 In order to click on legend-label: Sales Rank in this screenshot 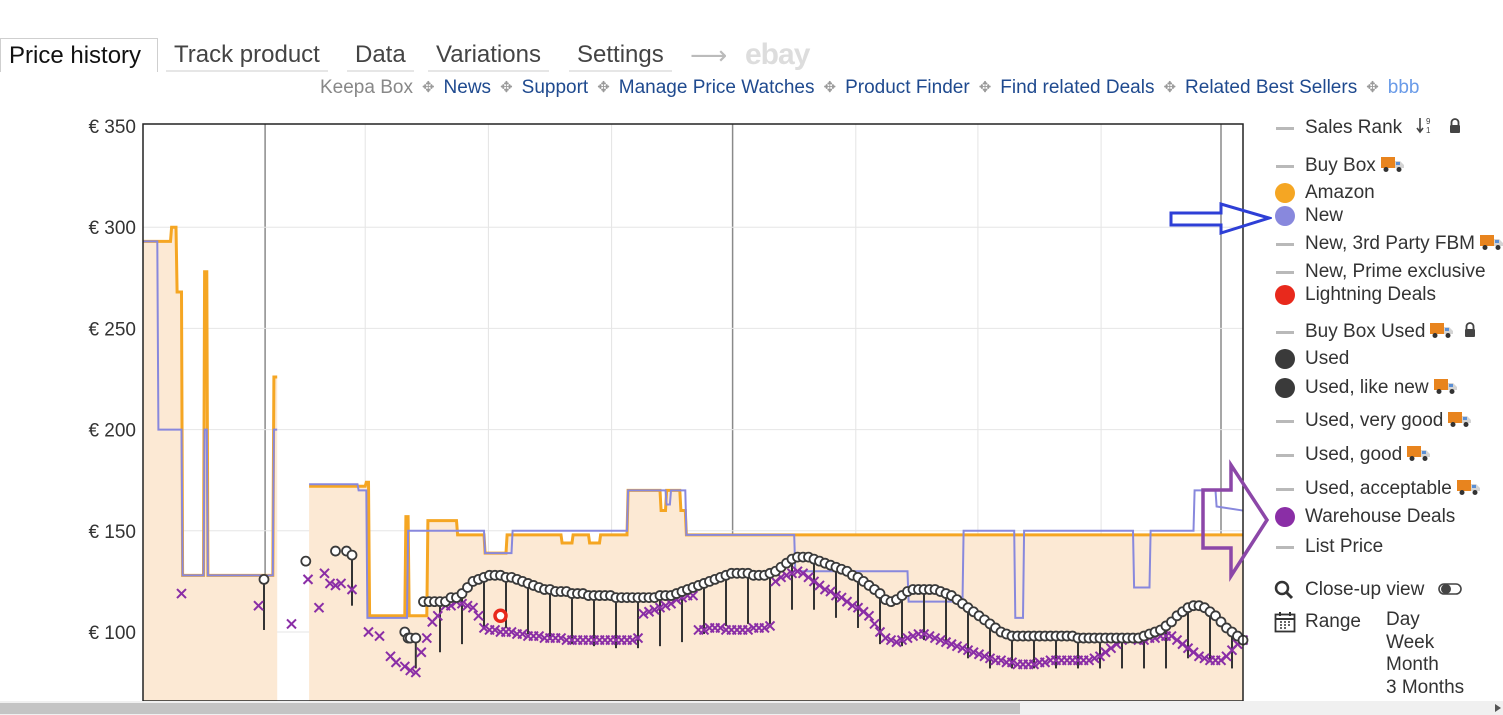, I will do `click(1354, 127)`.